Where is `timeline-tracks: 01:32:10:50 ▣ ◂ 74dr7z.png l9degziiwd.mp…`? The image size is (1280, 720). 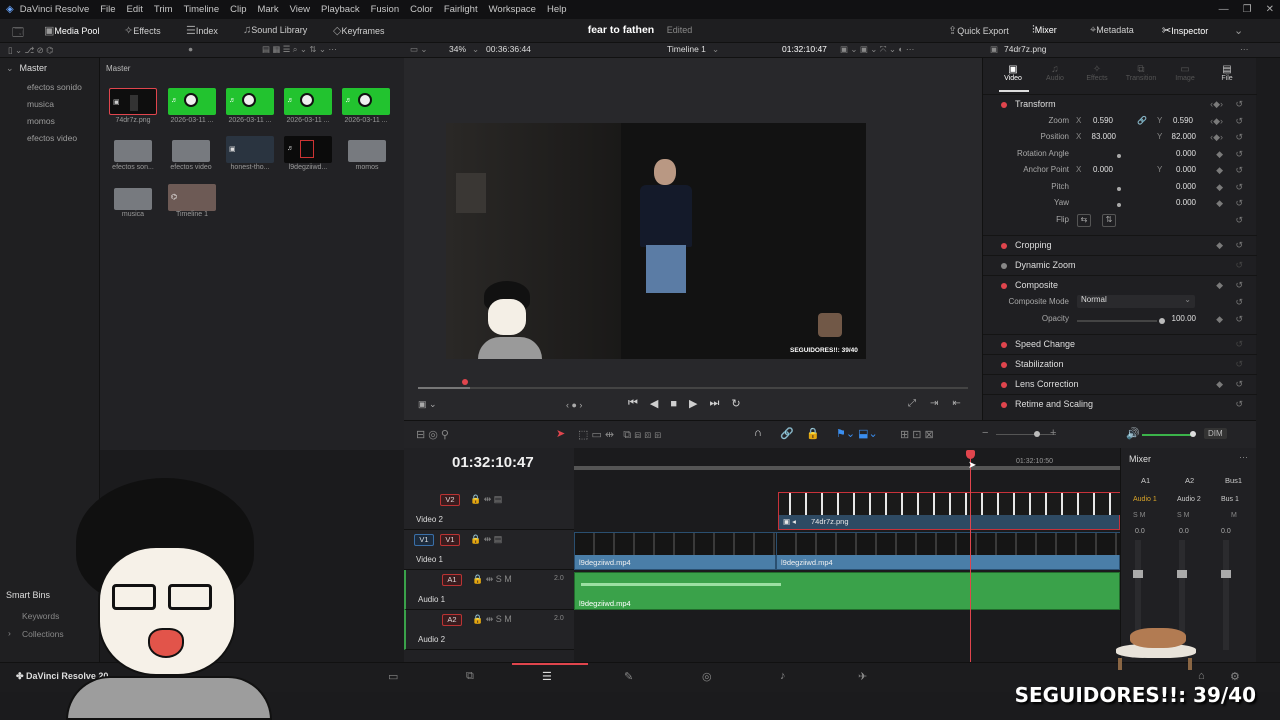
timeline-tracks: 01:32:10:50 ▣ ◂ 74dr7z.png l9degziiwd.mp… is located at coordinates (847, 555).